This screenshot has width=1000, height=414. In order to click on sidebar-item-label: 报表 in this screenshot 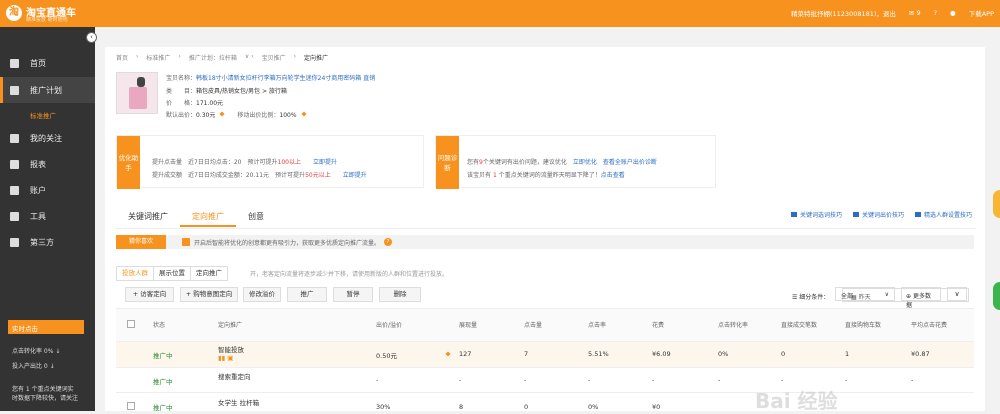, I will do `click(38, 164)`.